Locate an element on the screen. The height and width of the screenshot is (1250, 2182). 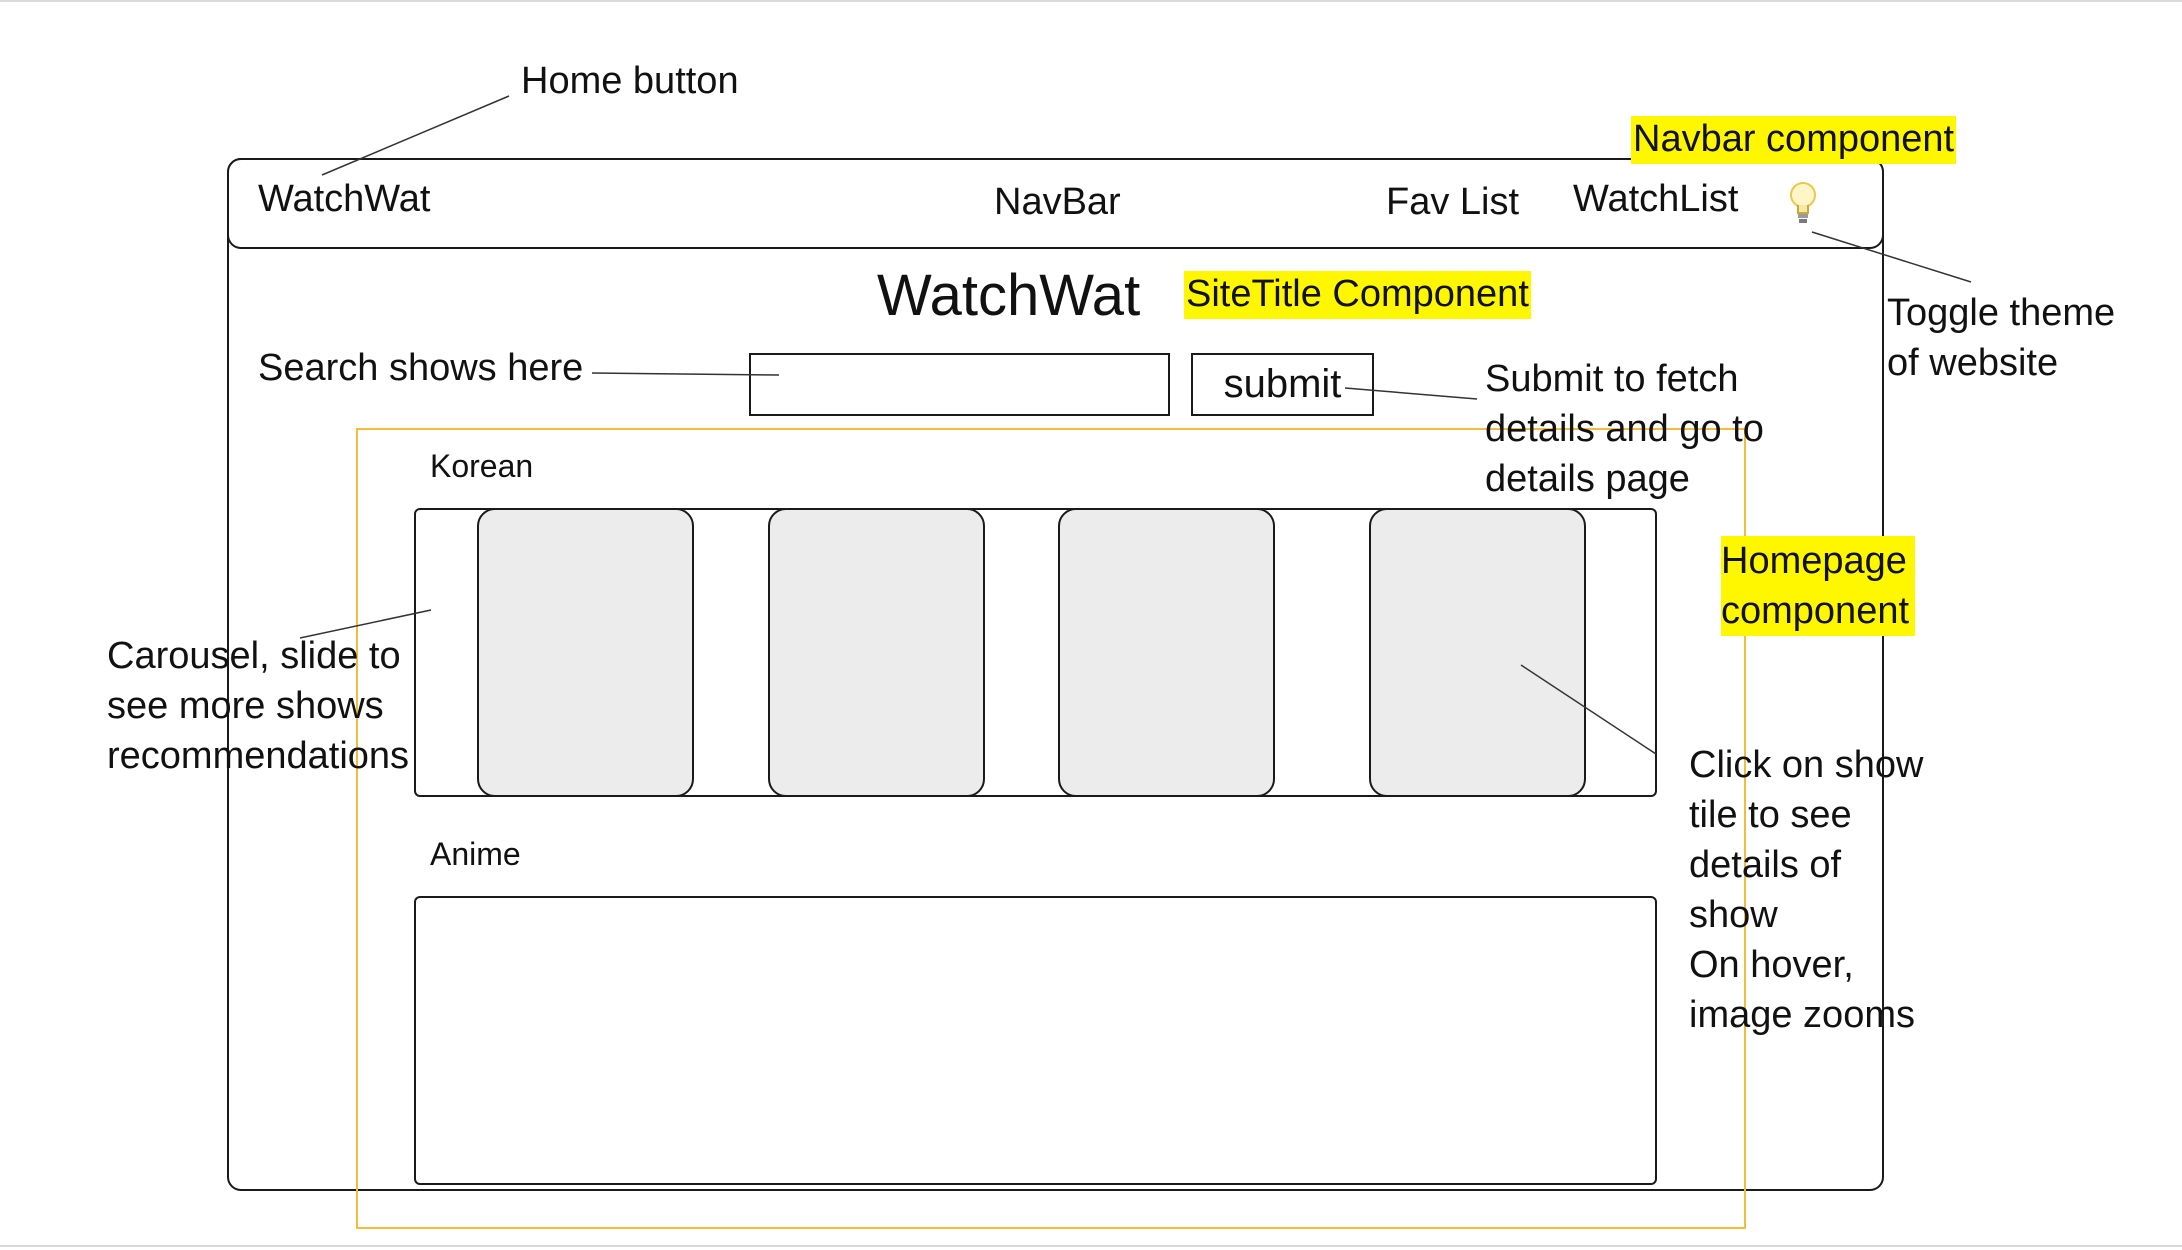
annotation-sitetitle-component: SiteTitle Component is located at coordinates (1357, 295).